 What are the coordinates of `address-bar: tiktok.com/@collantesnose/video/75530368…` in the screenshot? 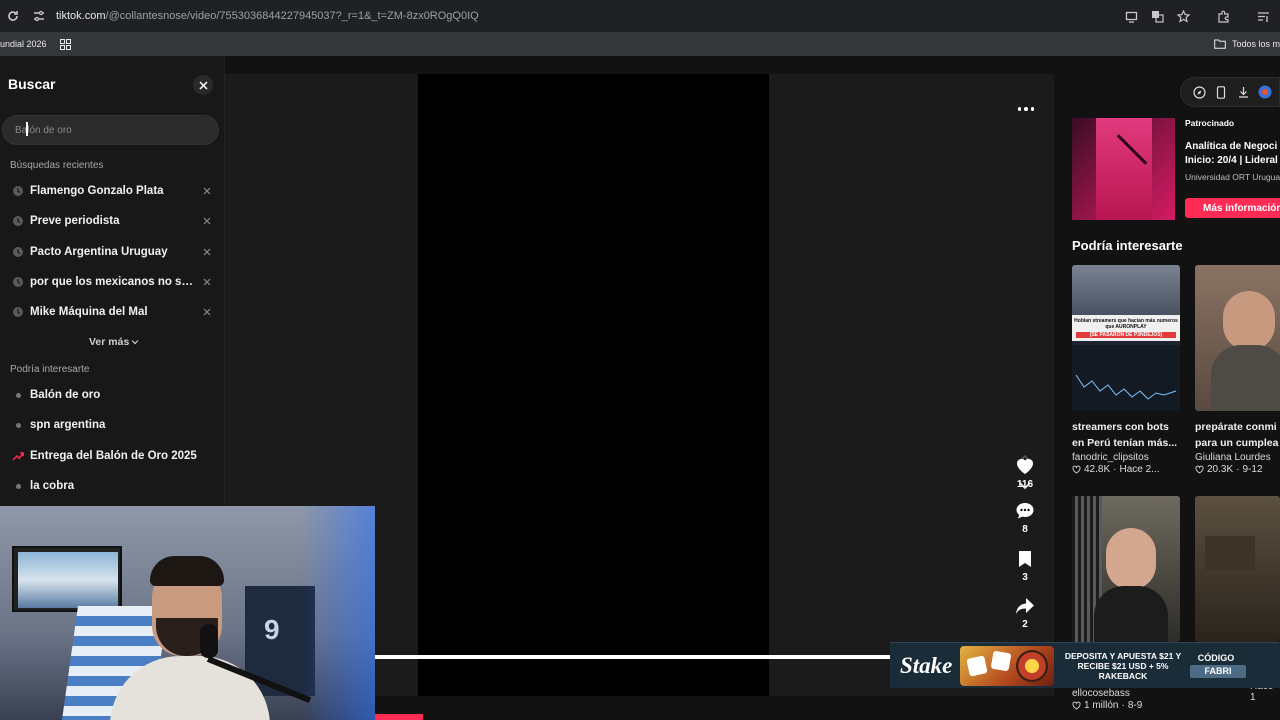 It's located at (267, 16).